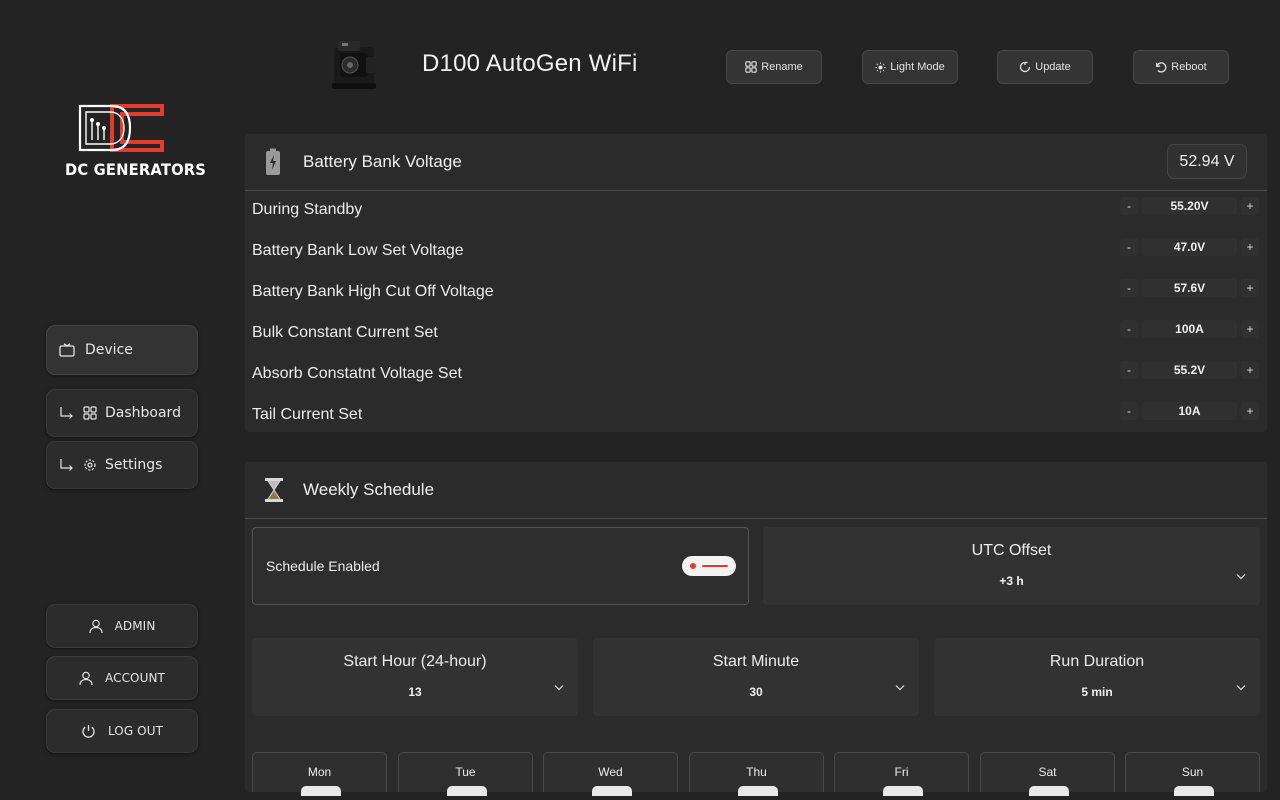  I want to click on reboot-button: Reboot, so click(1181, 67).